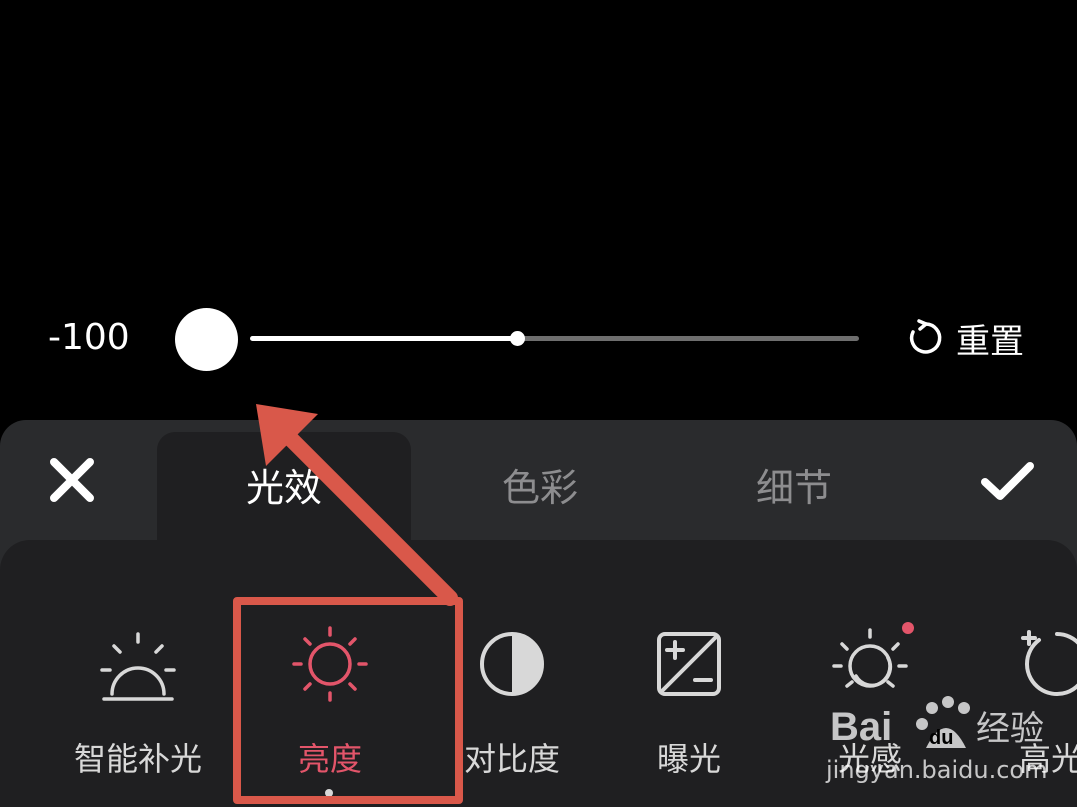  I want to click on svg-text: Bai, so click(861, 727).